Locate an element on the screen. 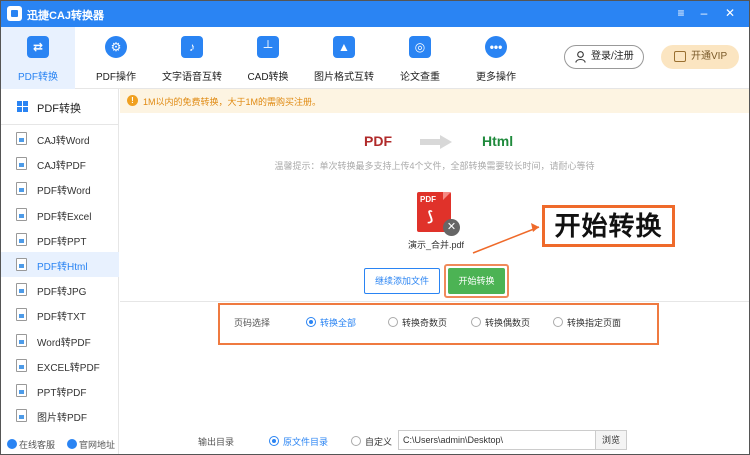 Image resolution: width=750 pixels, height=455 pixels. tab-label: 图片格式互转 is located at coordinates (344, 77).